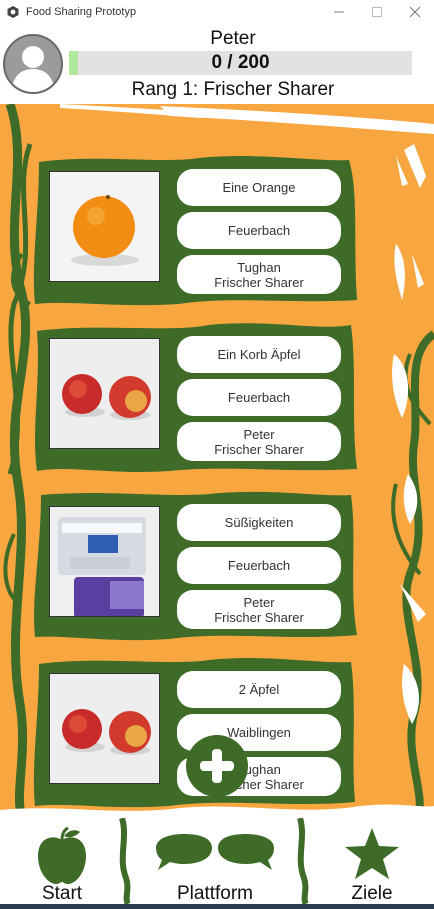 The height and width of the screenshot is (909, 434). What do you see at coordinates (215, 852) in the screenshot?
I see `speech-bubbles-icon` at bounding box center [215, 852].